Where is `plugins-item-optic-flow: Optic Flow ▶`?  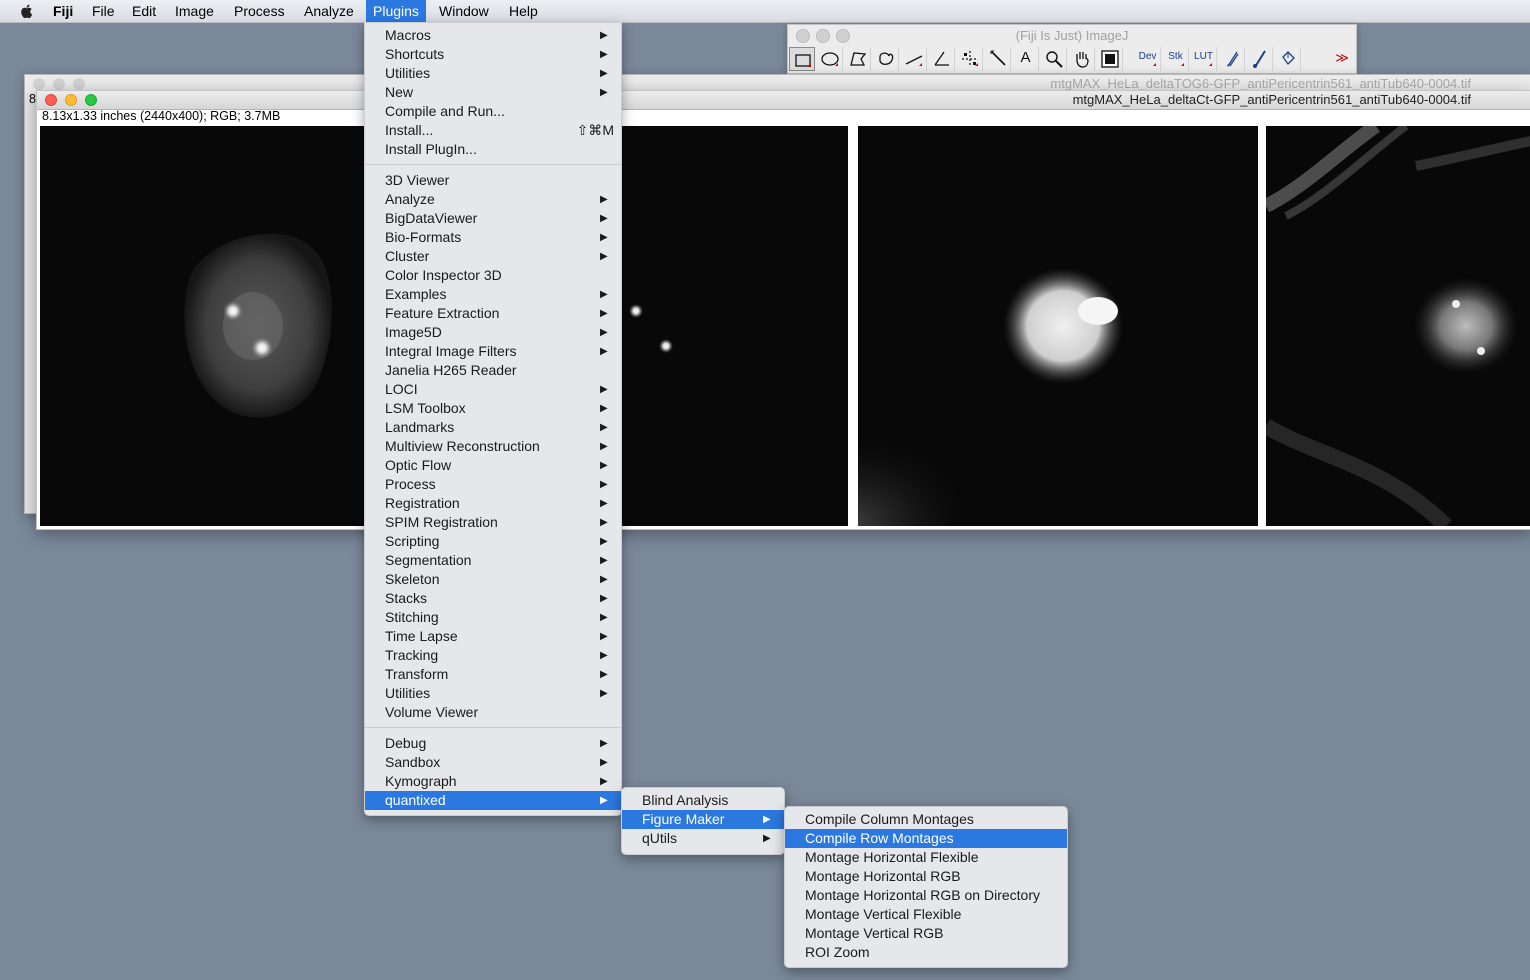 plugins-item-optic-flow: Optic Flow ▶ is located at coordinates (493, 465).